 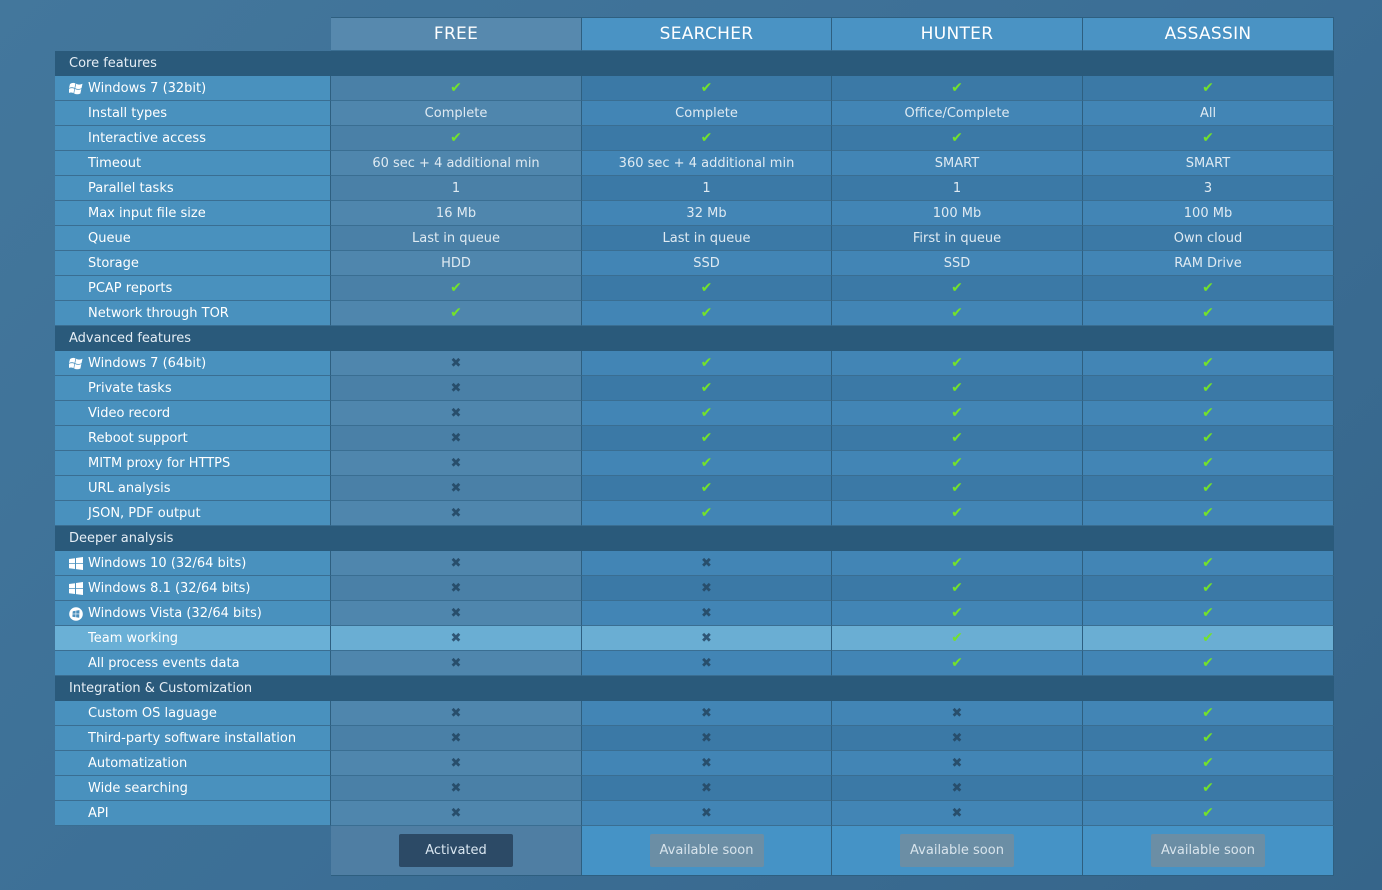 I want to click on feature-label: Max input file size, so click(x=147, y=213).